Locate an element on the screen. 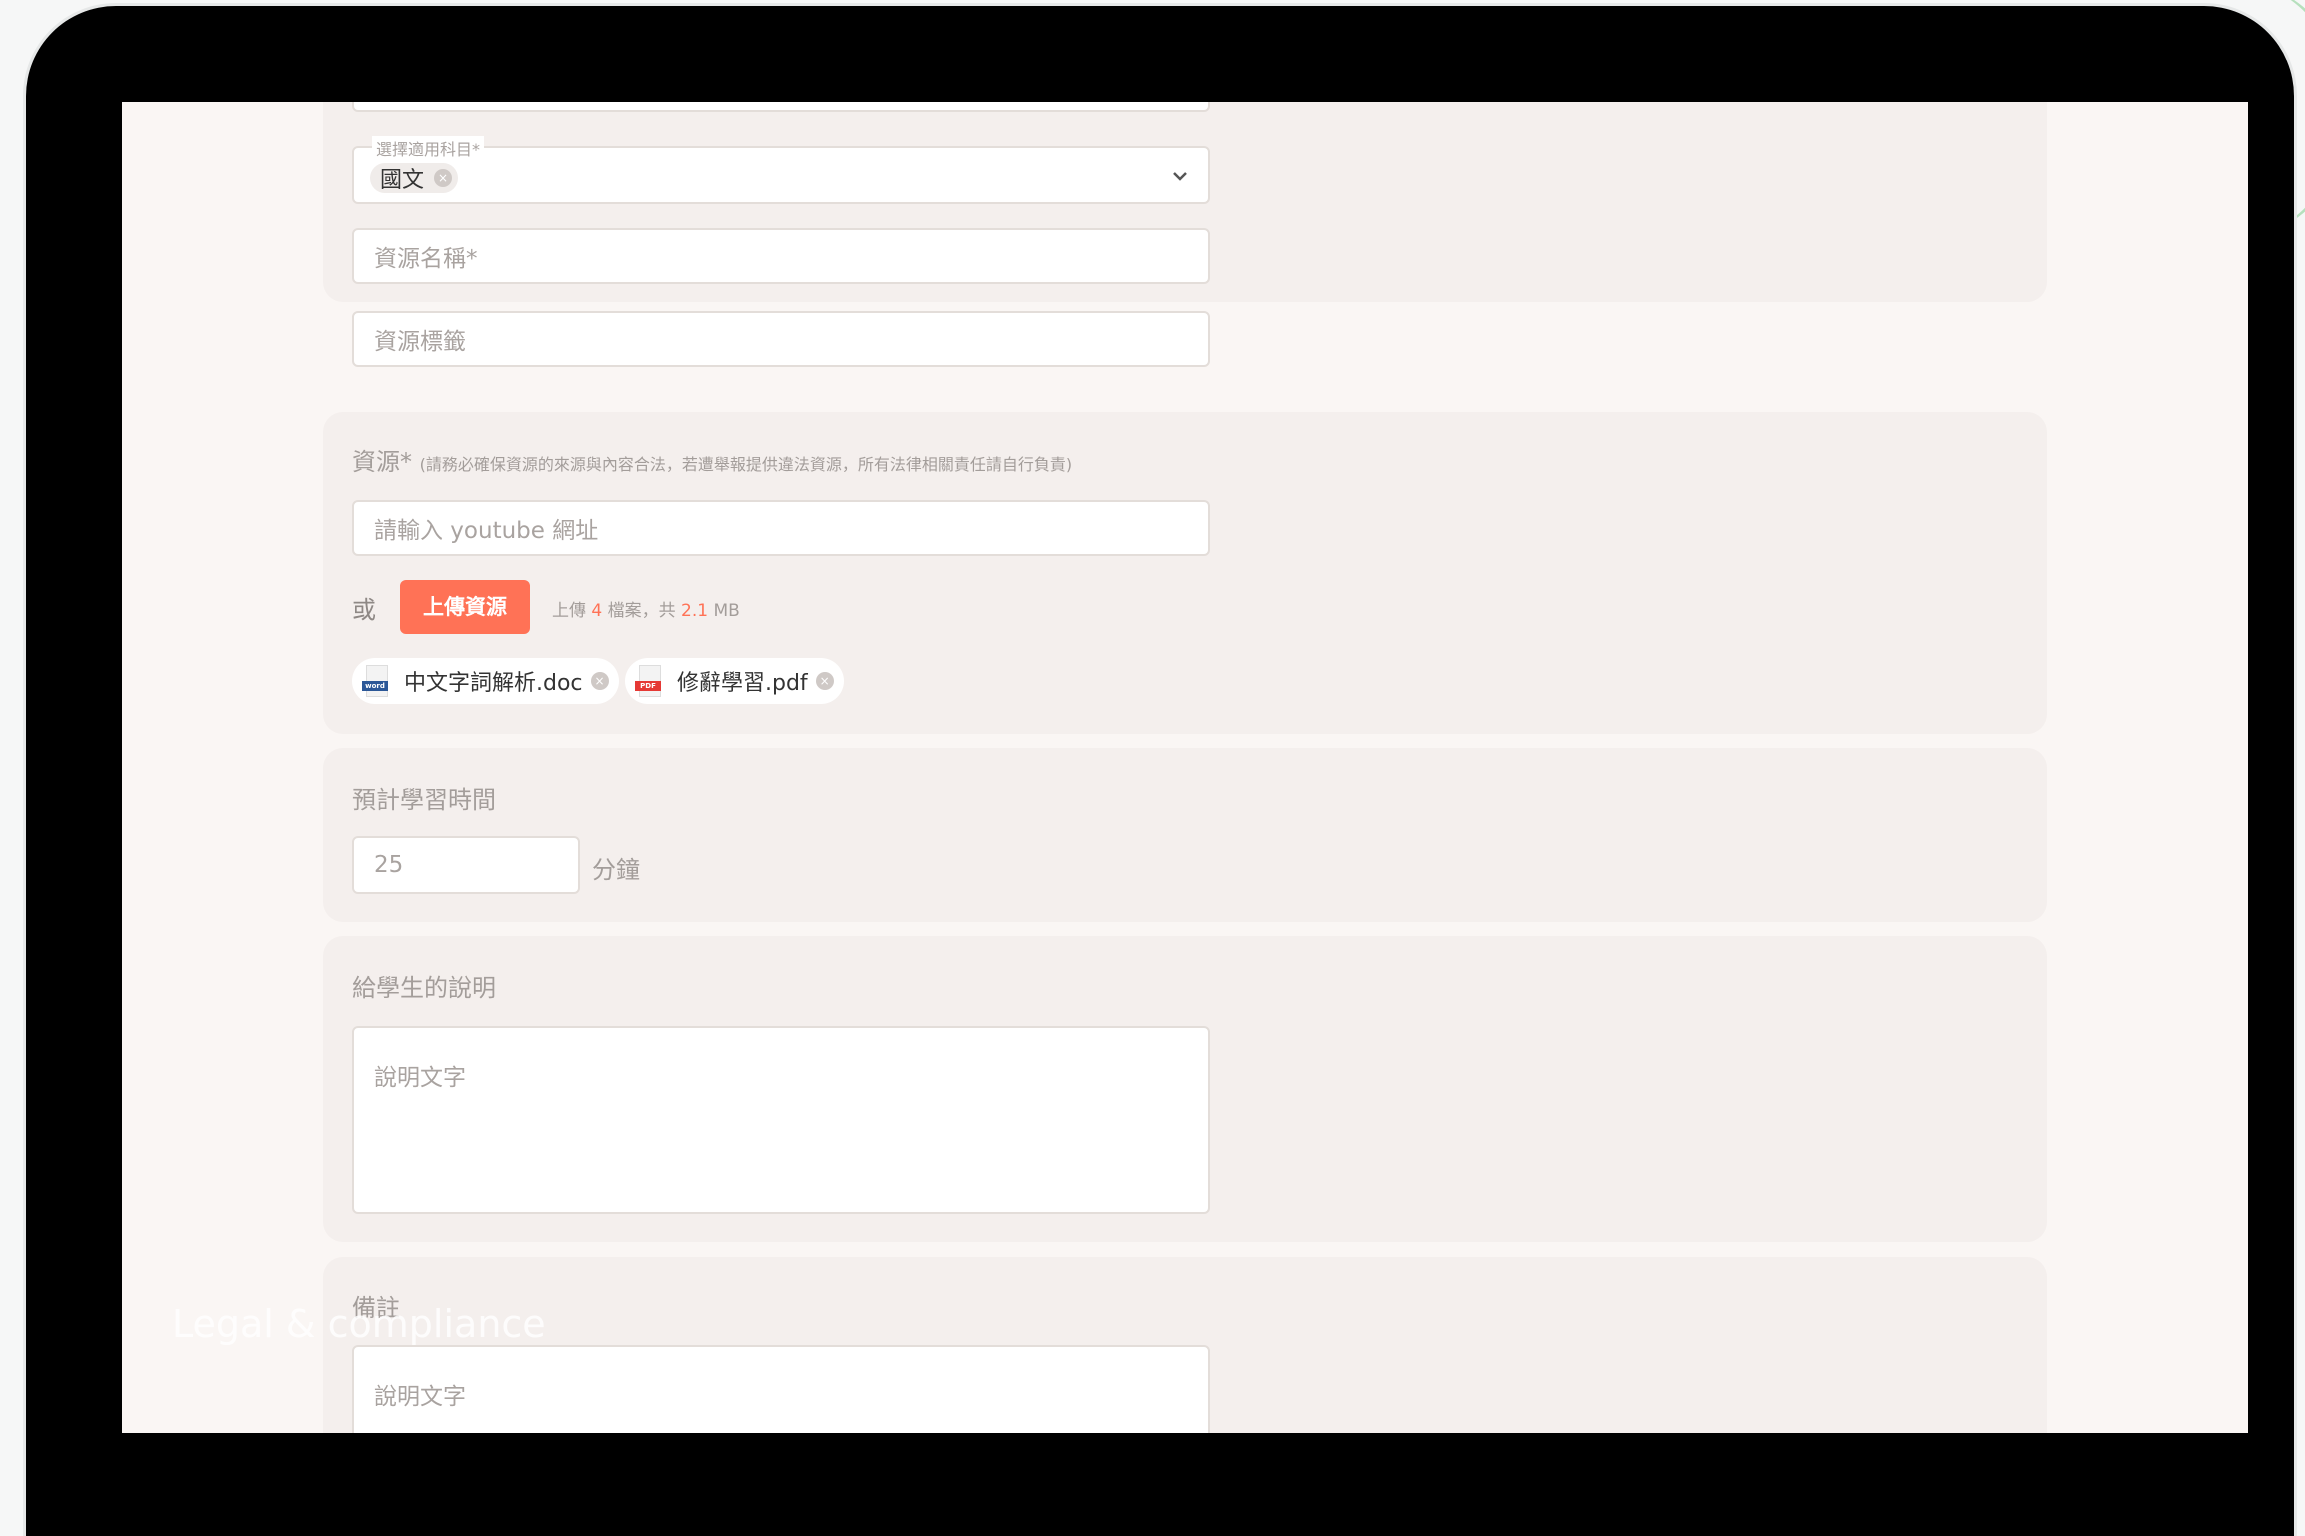 The height and width of the screenshot is (1536, 2305). word-file-icon: word is located at coordinates (376, 681).